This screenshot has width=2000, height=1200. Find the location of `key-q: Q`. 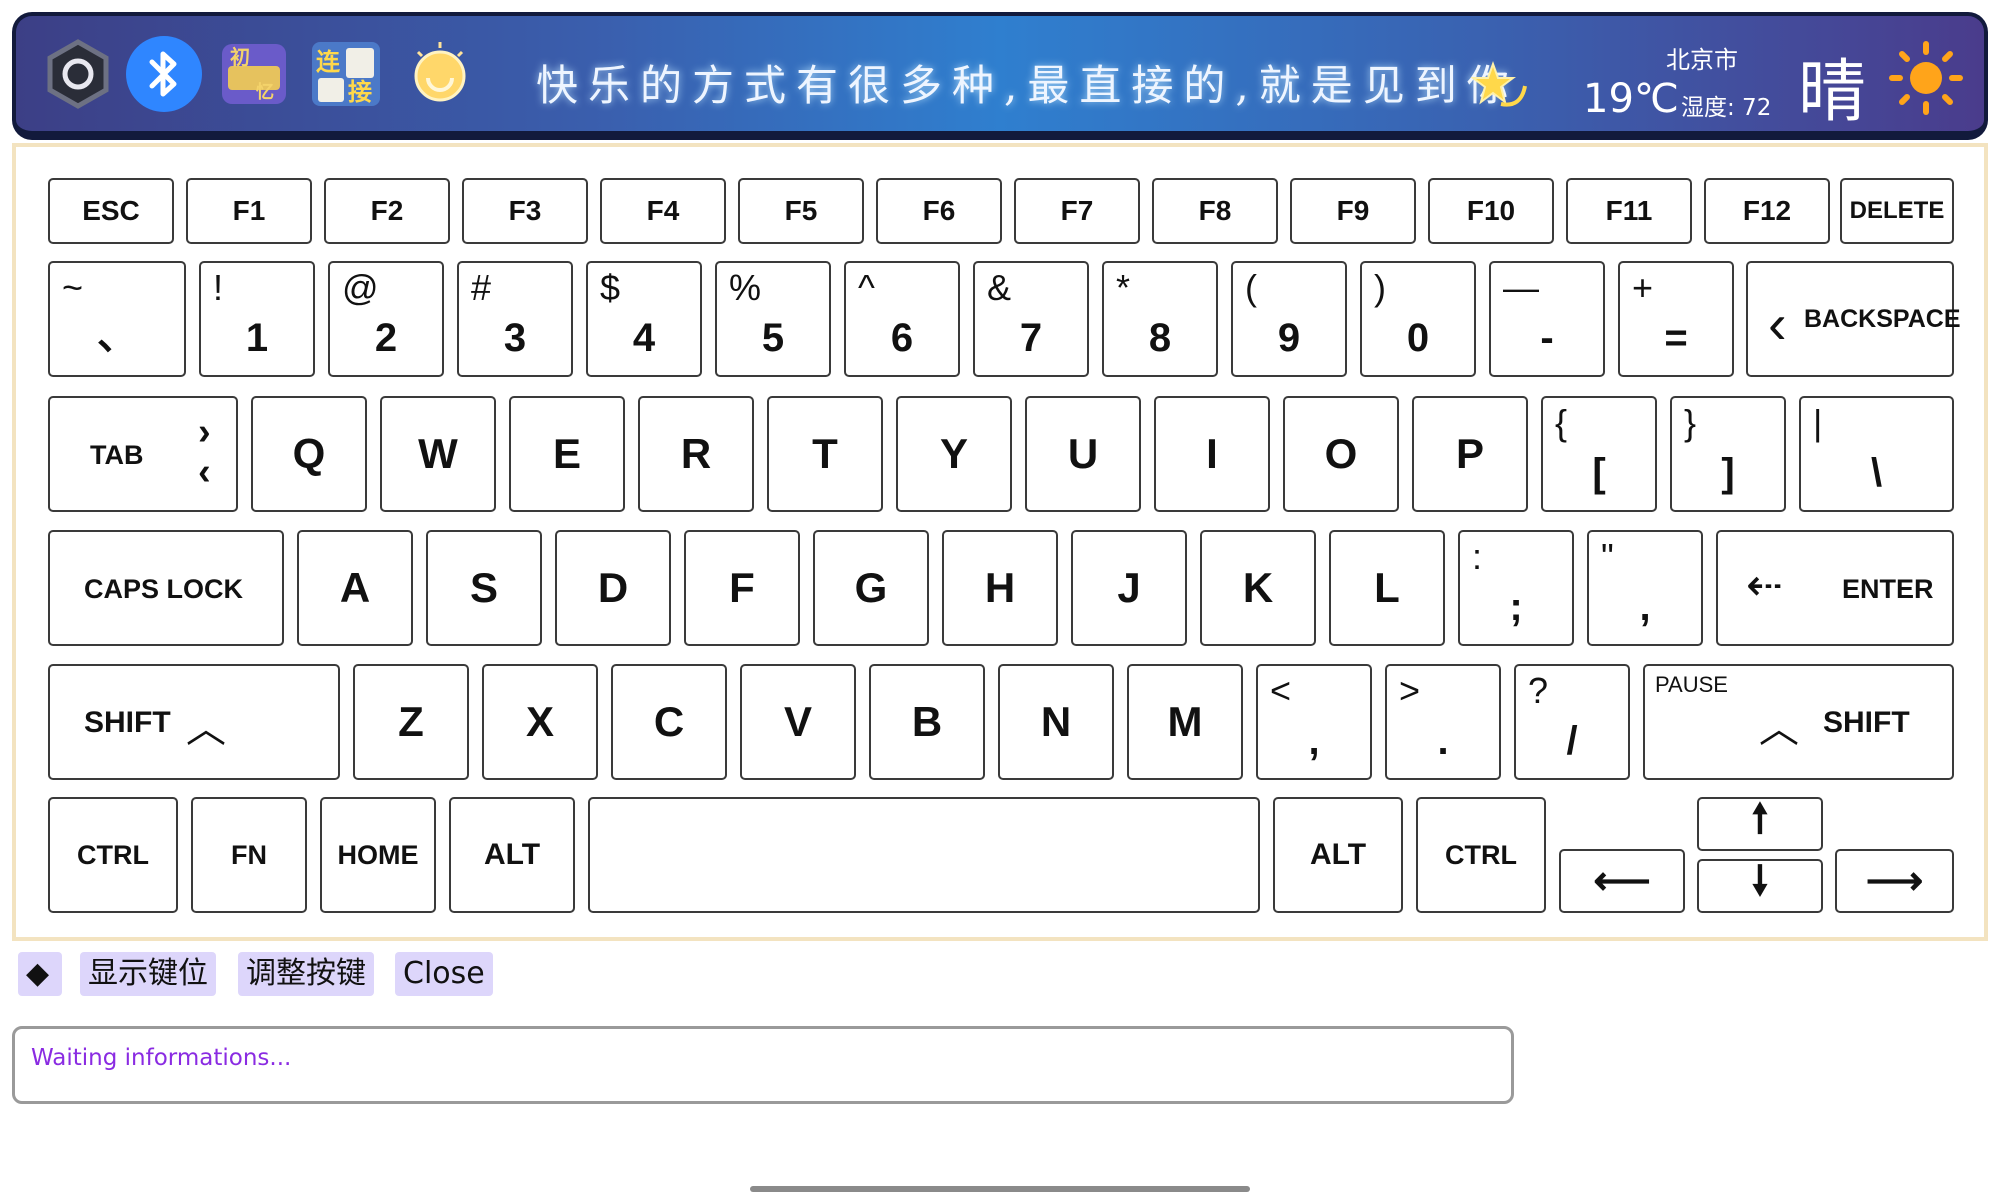

key-q: Q is located at coordinates (309, 454).